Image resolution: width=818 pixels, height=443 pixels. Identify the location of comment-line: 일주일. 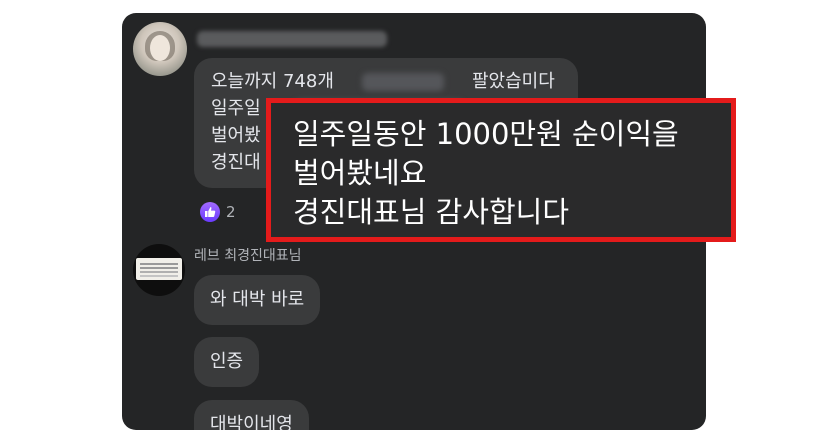
(236, 108).